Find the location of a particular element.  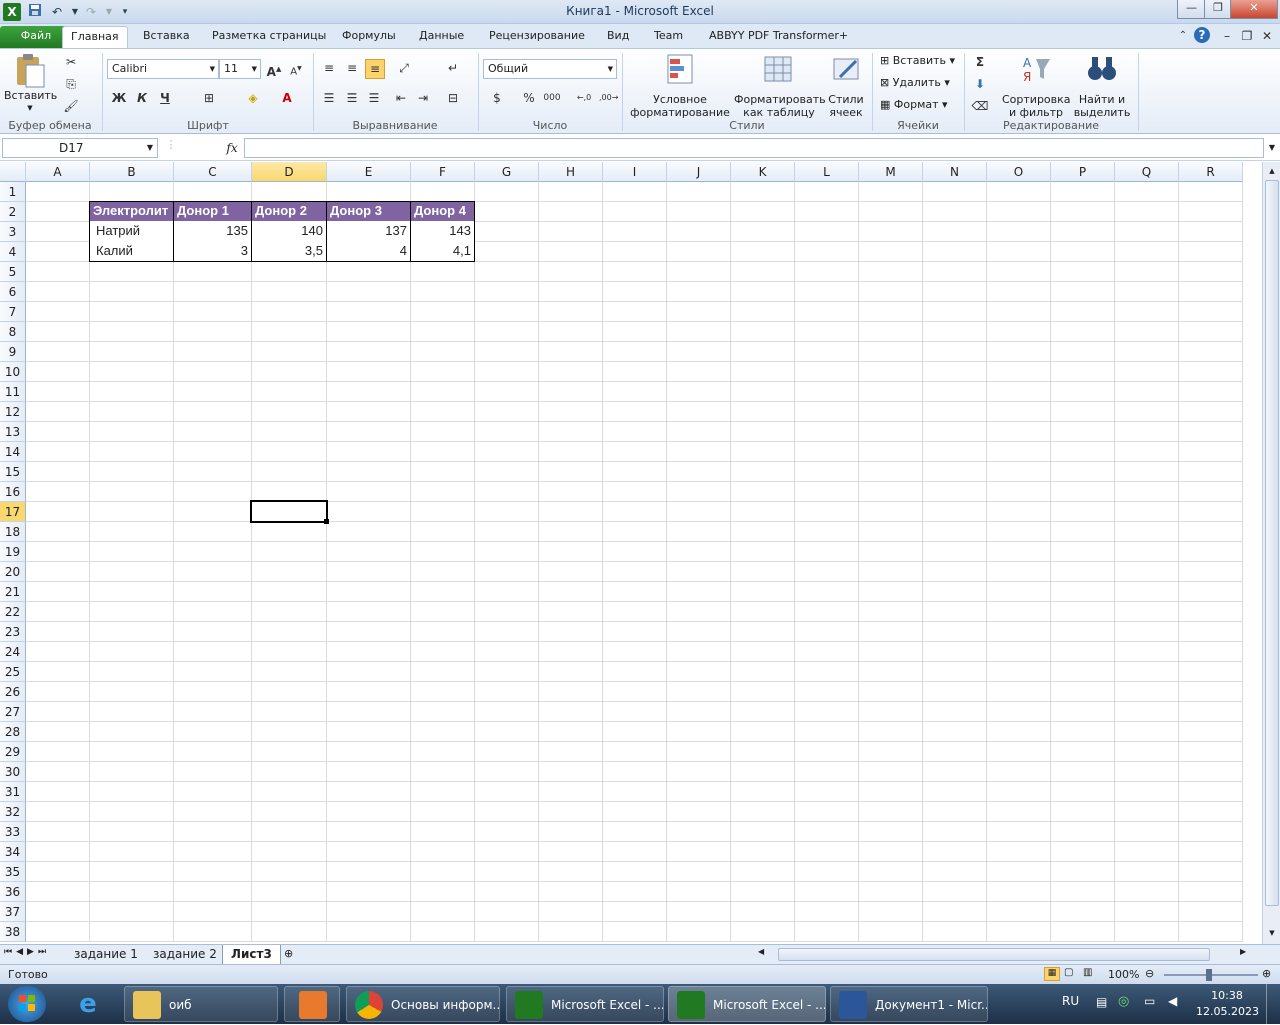

fill-color-icon: ◈ is located at coordinates (253, 98).